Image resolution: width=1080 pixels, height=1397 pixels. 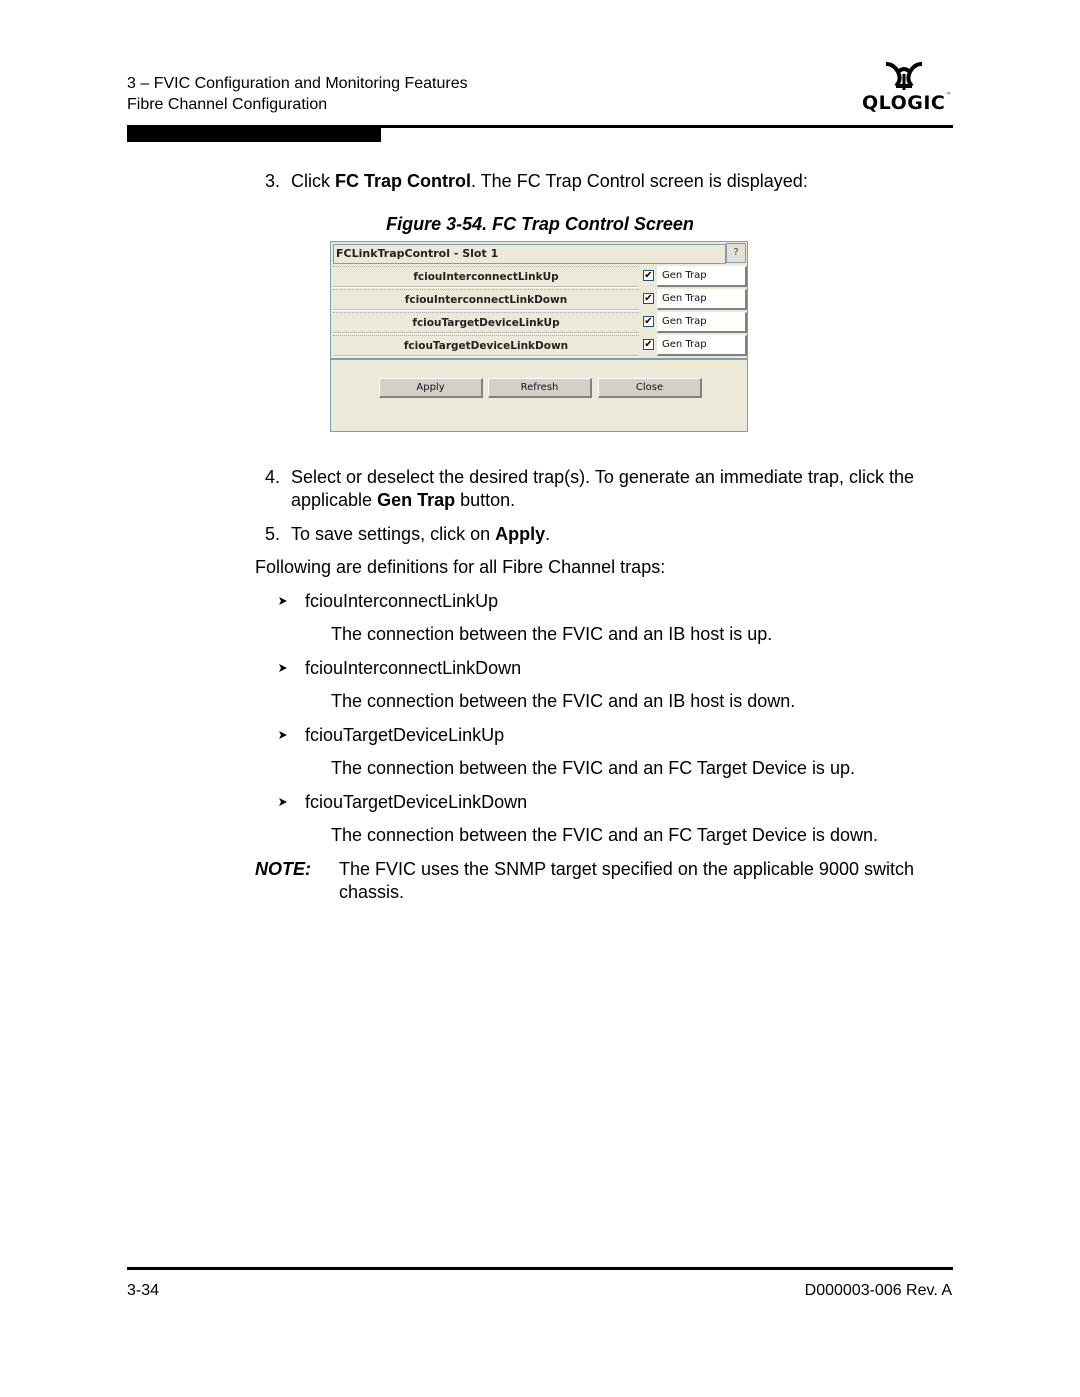 What do you see at coordinates (540, 224) in the screenshot?
I see `figure-caption: Figure 3-54. FC Trap Control Screen` at bounding box center [540, 224].